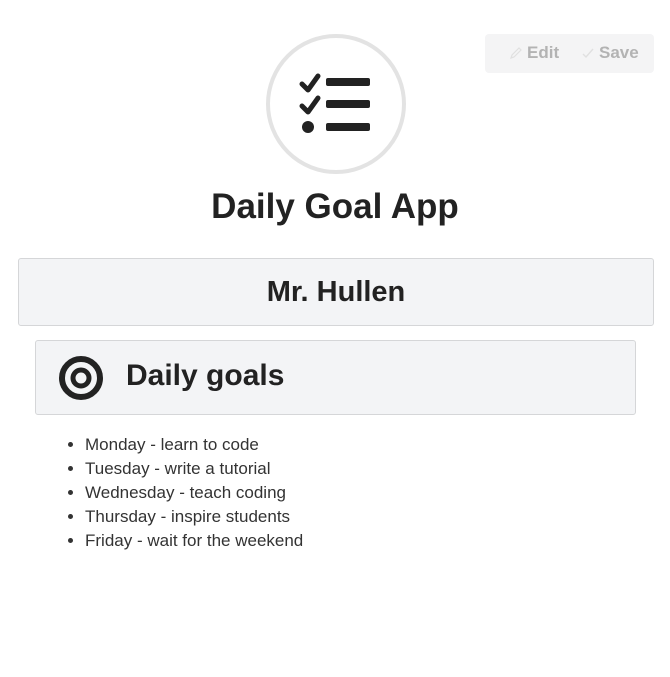  I want to click on edit-toolbar: Edit Save, so click(569, 53).